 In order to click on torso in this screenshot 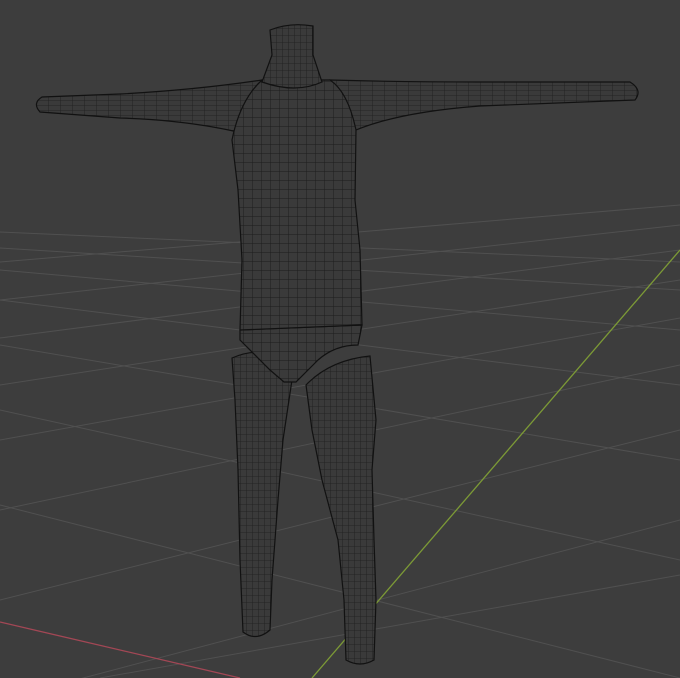, I will do `click(297, 205)`.